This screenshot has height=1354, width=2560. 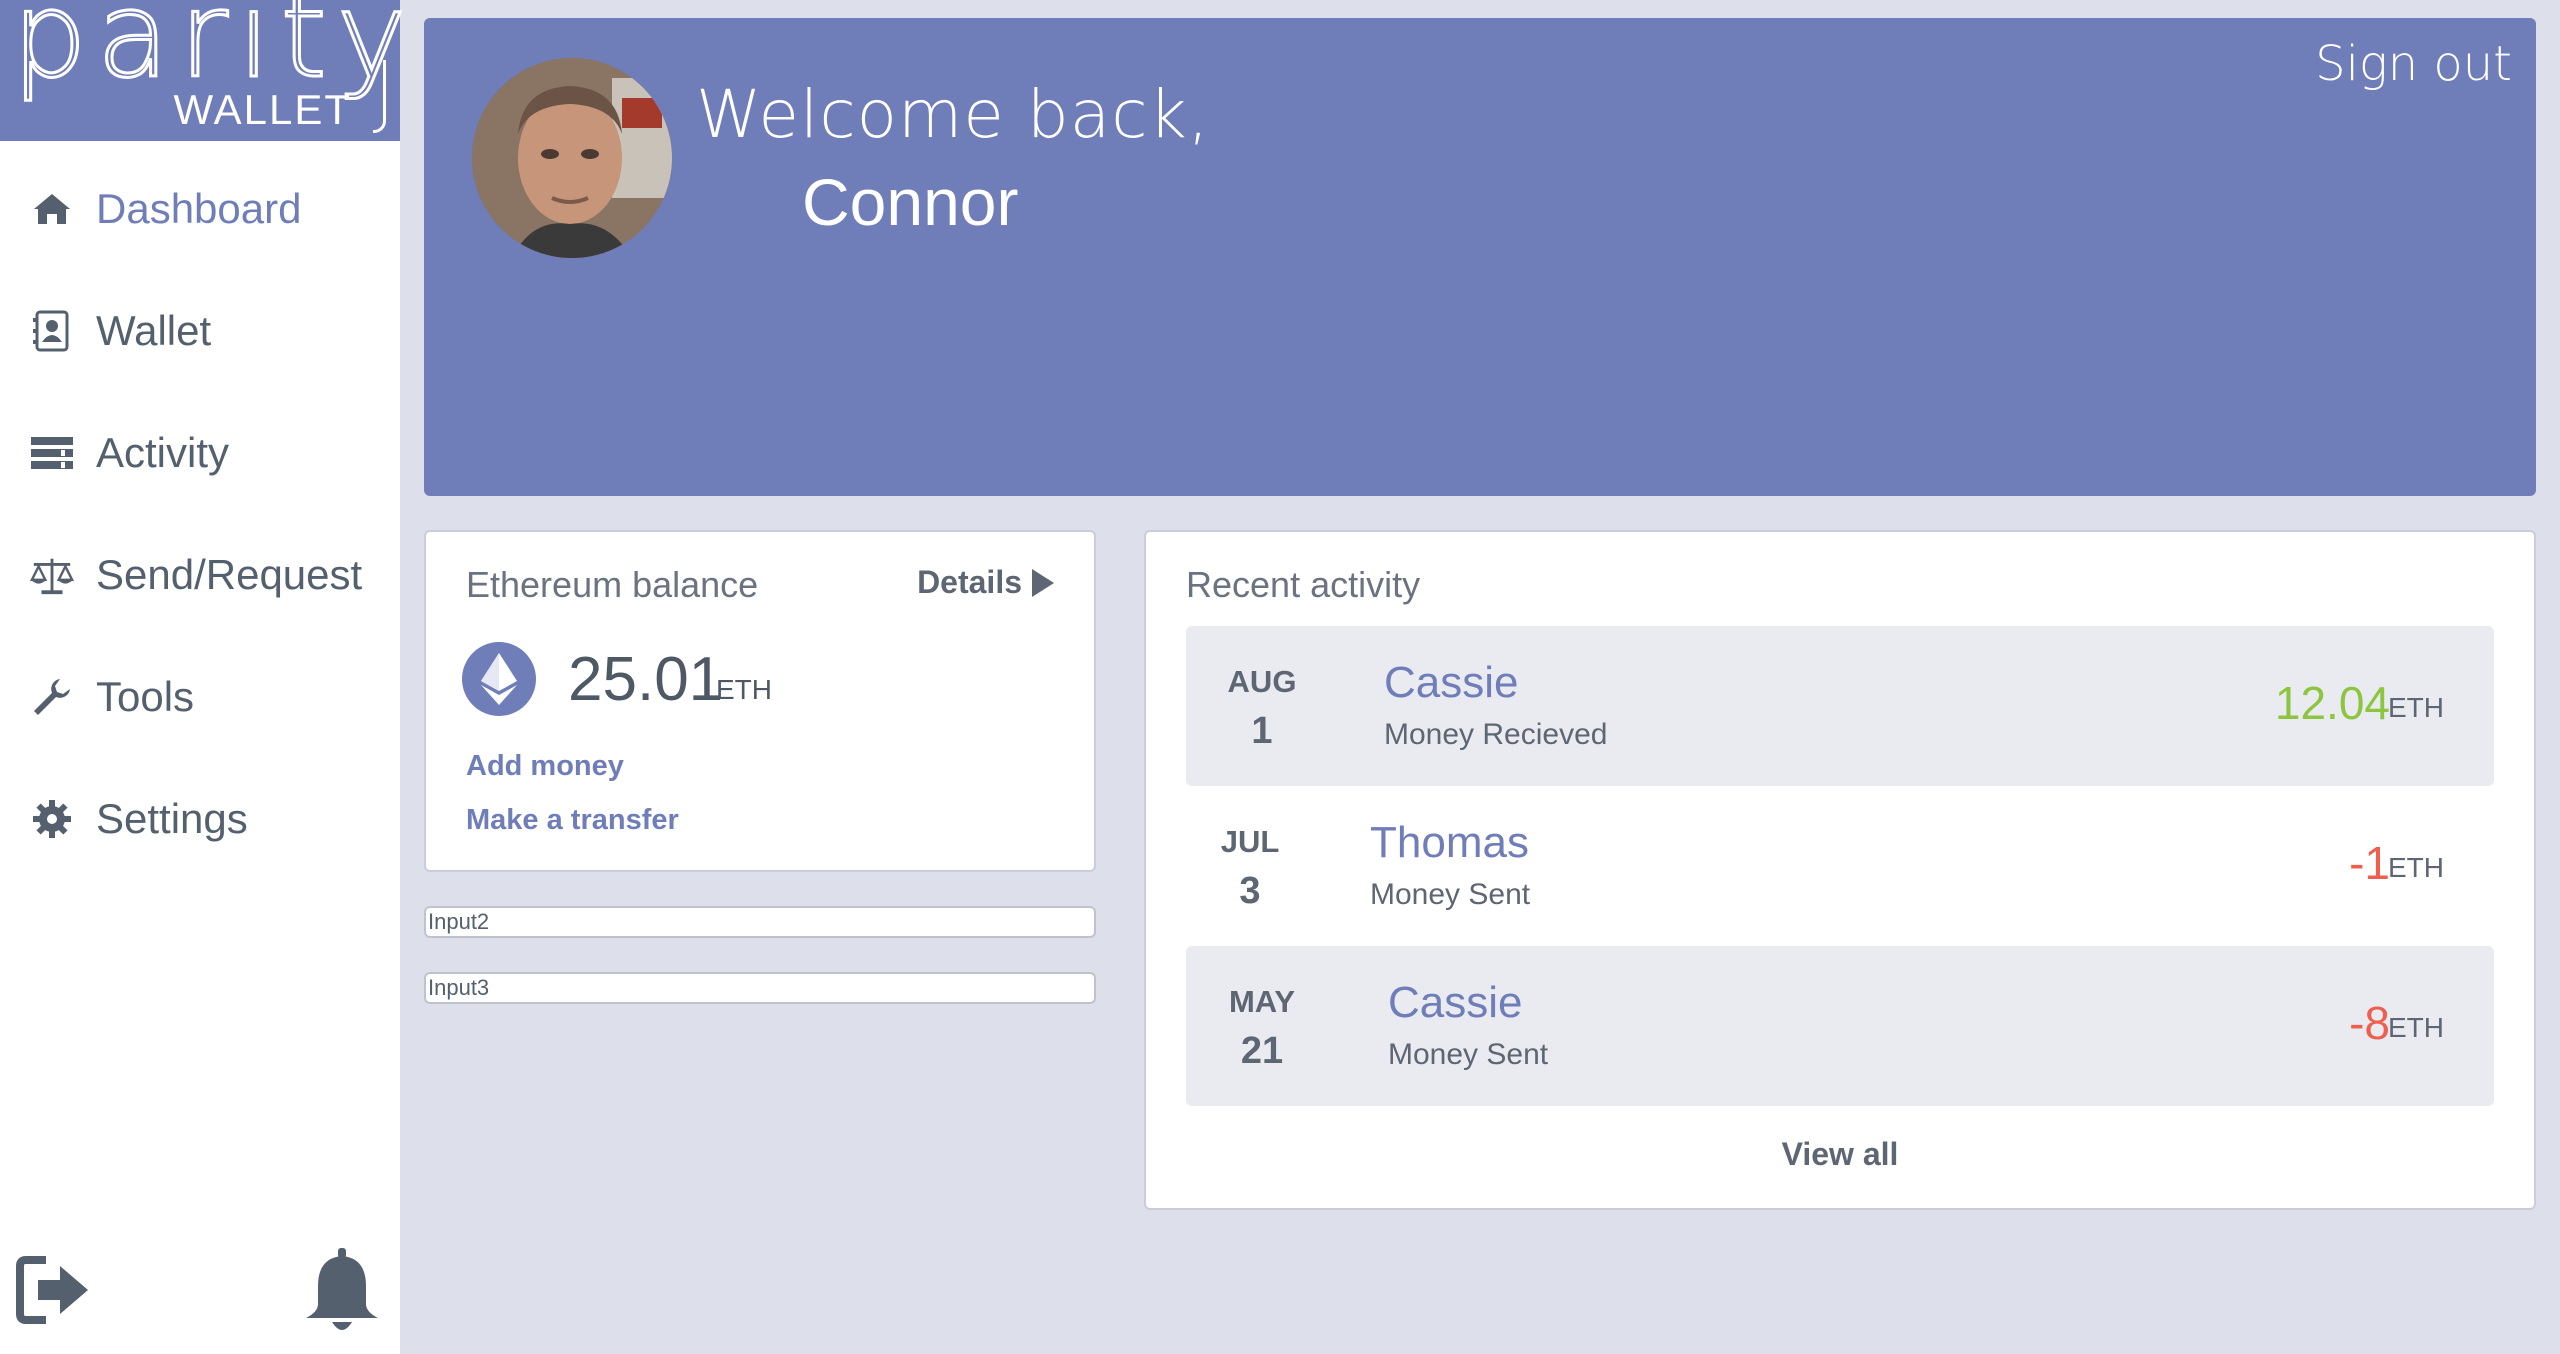 What do you see at coordinates (54, 1290) in the screenshot?
I see `sign-out-icon` at bounding box center [54, 1290].